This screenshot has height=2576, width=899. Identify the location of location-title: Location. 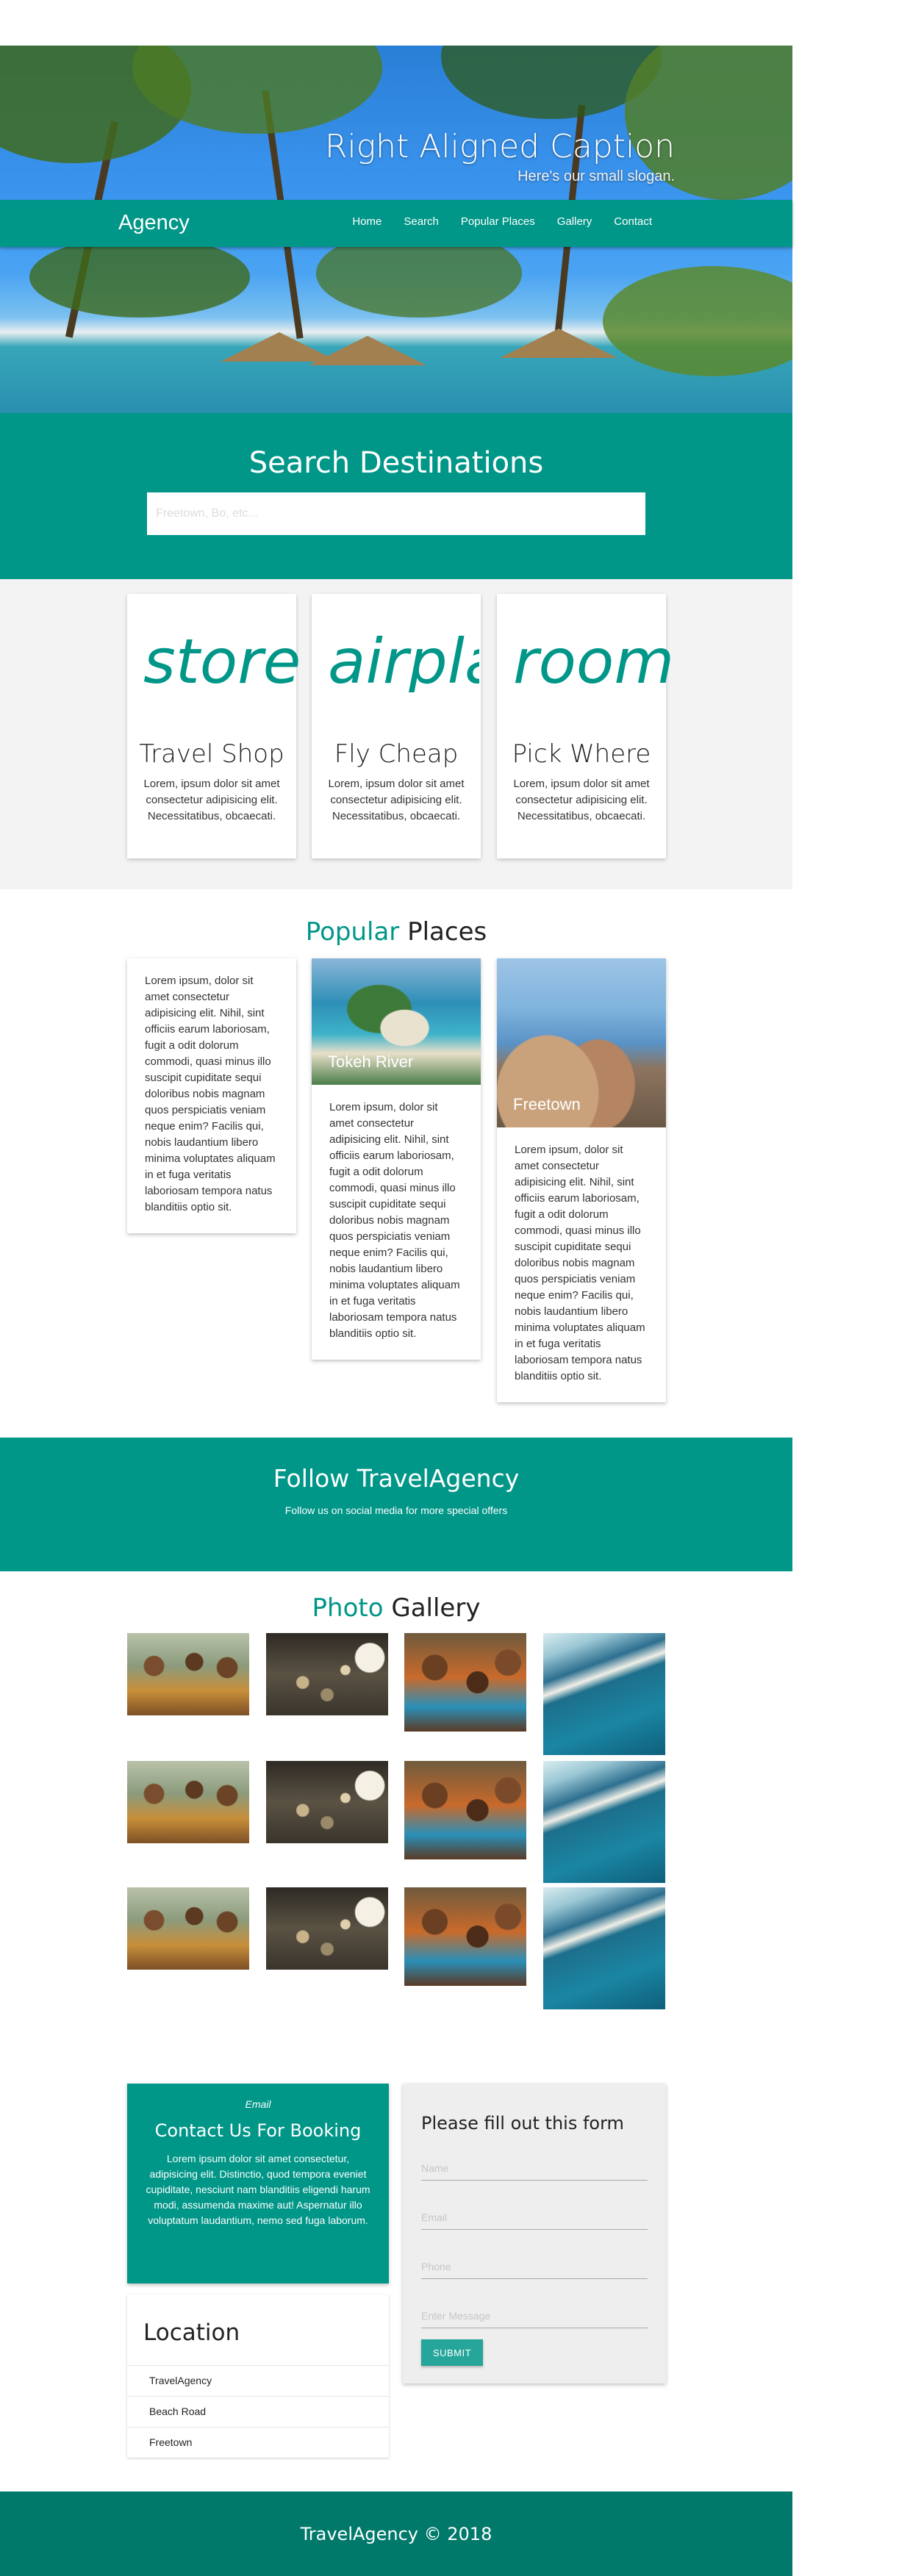
(191, 2333).